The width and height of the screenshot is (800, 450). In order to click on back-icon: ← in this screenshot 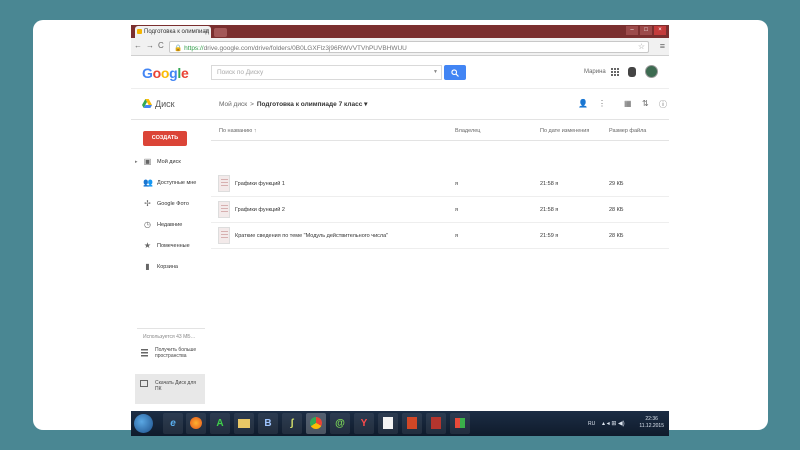, I will do `click(138, 45)`.